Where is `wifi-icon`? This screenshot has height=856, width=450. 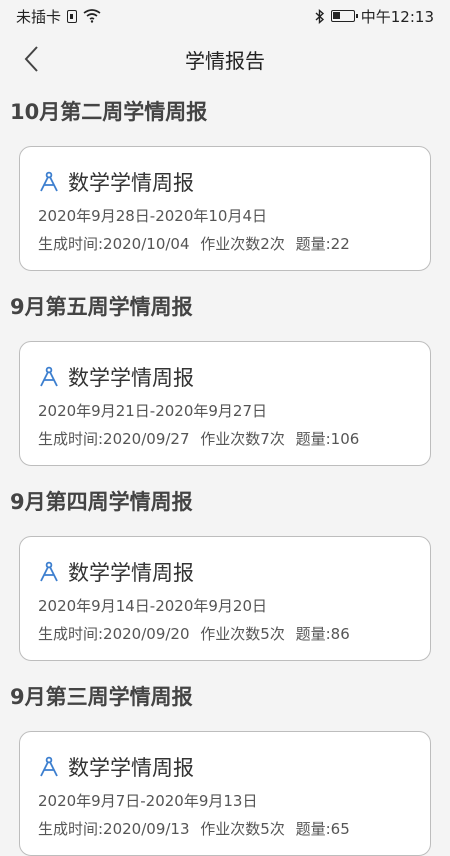 wifi-icon is located at coordinates (92, 16).